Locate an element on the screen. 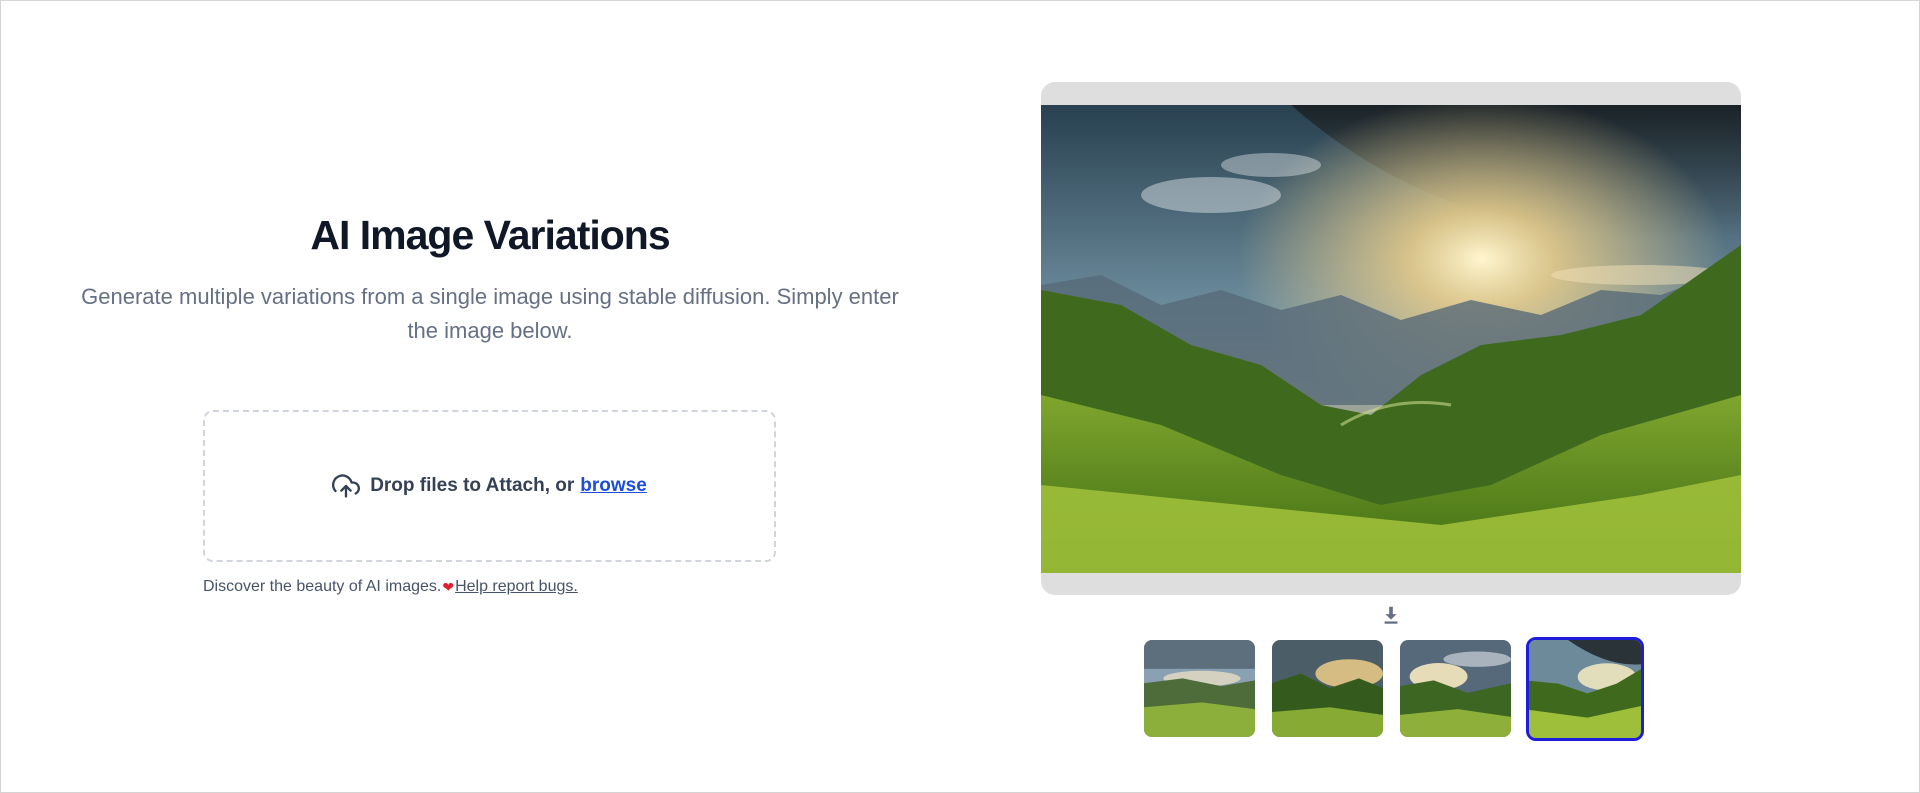 The height and width of the screenshot is (793, 1920). file-dropzone: Drop files to Attach, or browse is located at coordinates (489, 486).